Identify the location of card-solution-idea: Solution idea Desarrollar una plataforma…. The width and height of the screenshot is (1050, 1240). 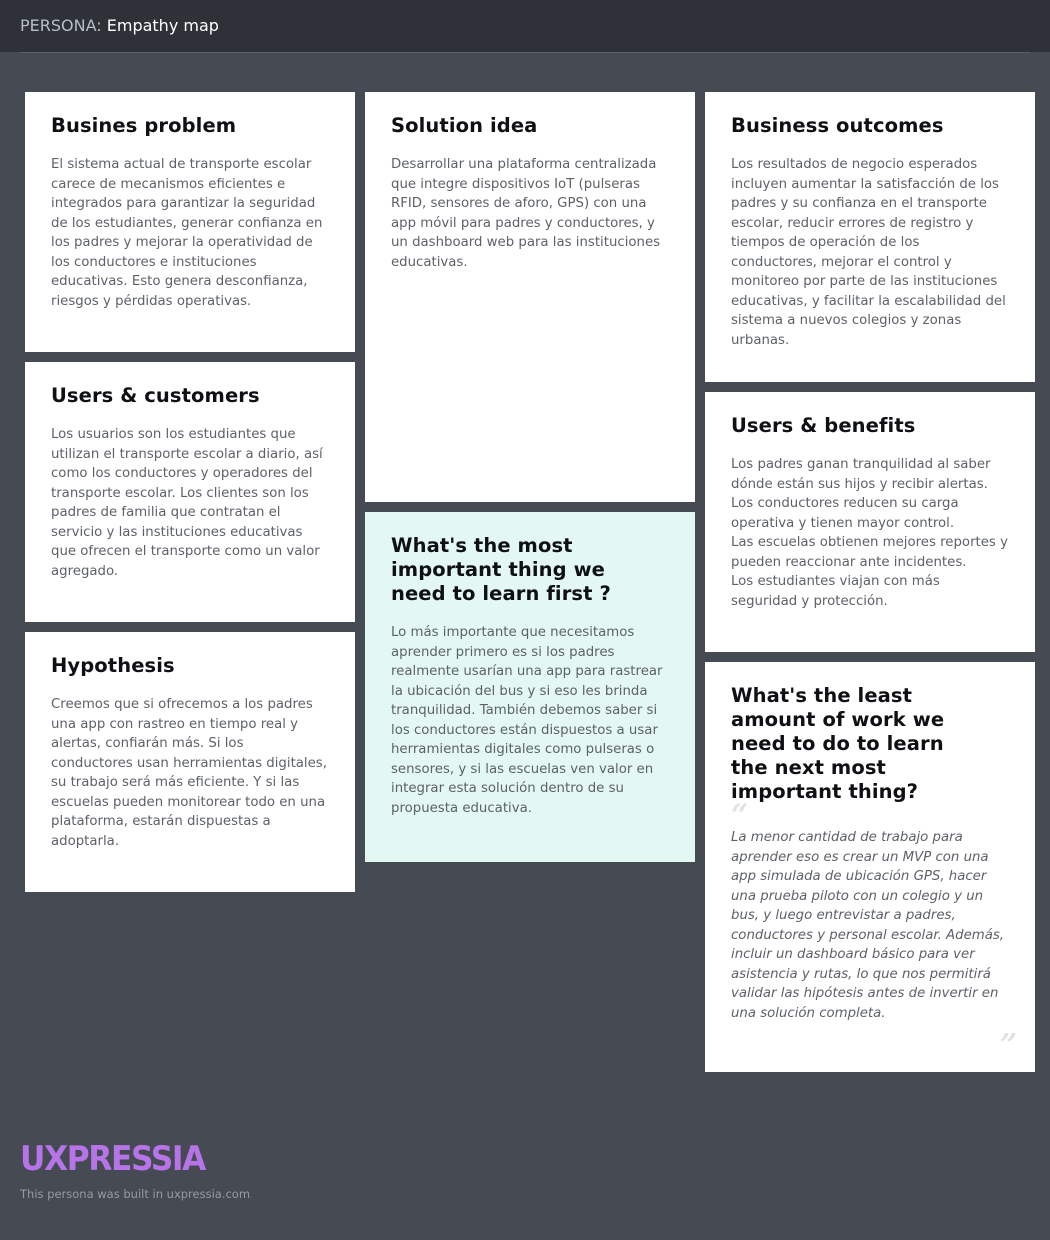
(530, 297).